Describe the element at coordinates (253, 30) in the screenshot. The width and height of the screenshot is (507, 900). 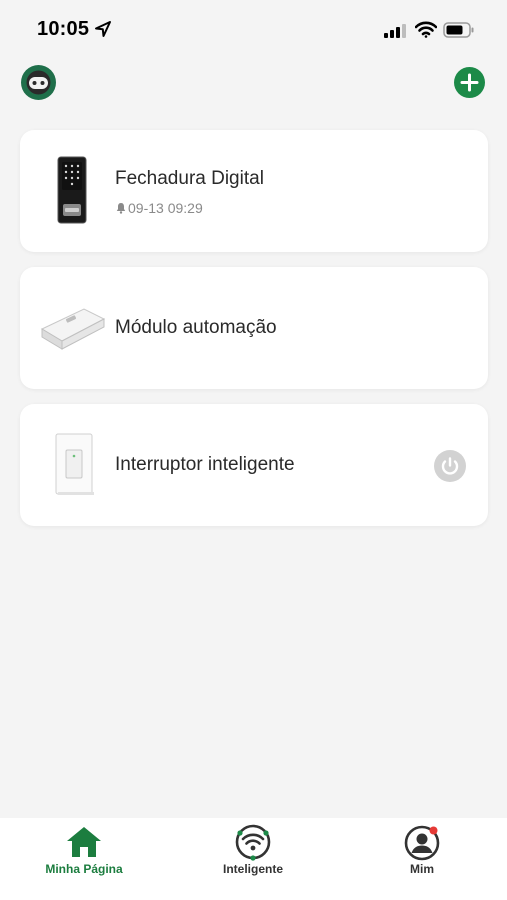
I see `status-bar: 10:05` at that location.